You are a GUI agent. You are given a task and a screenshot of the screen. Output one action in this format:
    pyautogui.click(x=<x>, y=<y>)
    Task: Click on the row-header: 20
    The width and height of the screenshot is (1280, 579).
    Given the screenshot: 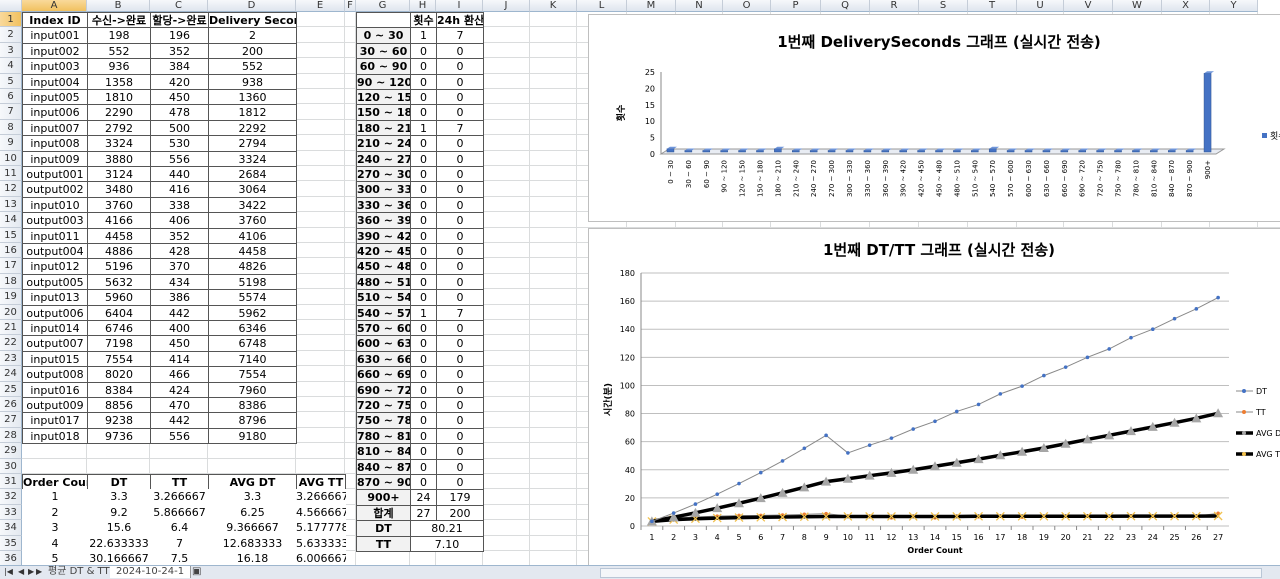 What is the action you would take?
    pyautogui.click(x=11, y=312)
    